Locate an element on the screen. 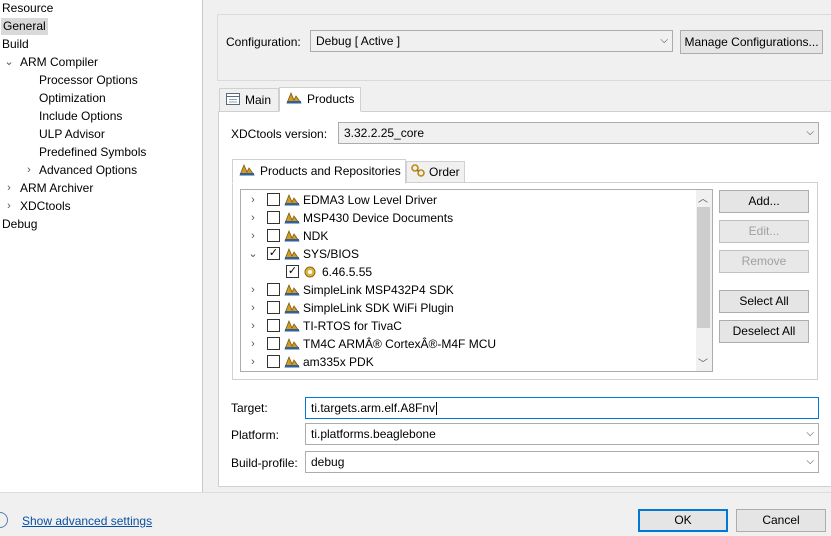 This screenshot has height=536, width=831. tab-products-and-repositories: Products and Repositories is located at coordinates (319, 171).